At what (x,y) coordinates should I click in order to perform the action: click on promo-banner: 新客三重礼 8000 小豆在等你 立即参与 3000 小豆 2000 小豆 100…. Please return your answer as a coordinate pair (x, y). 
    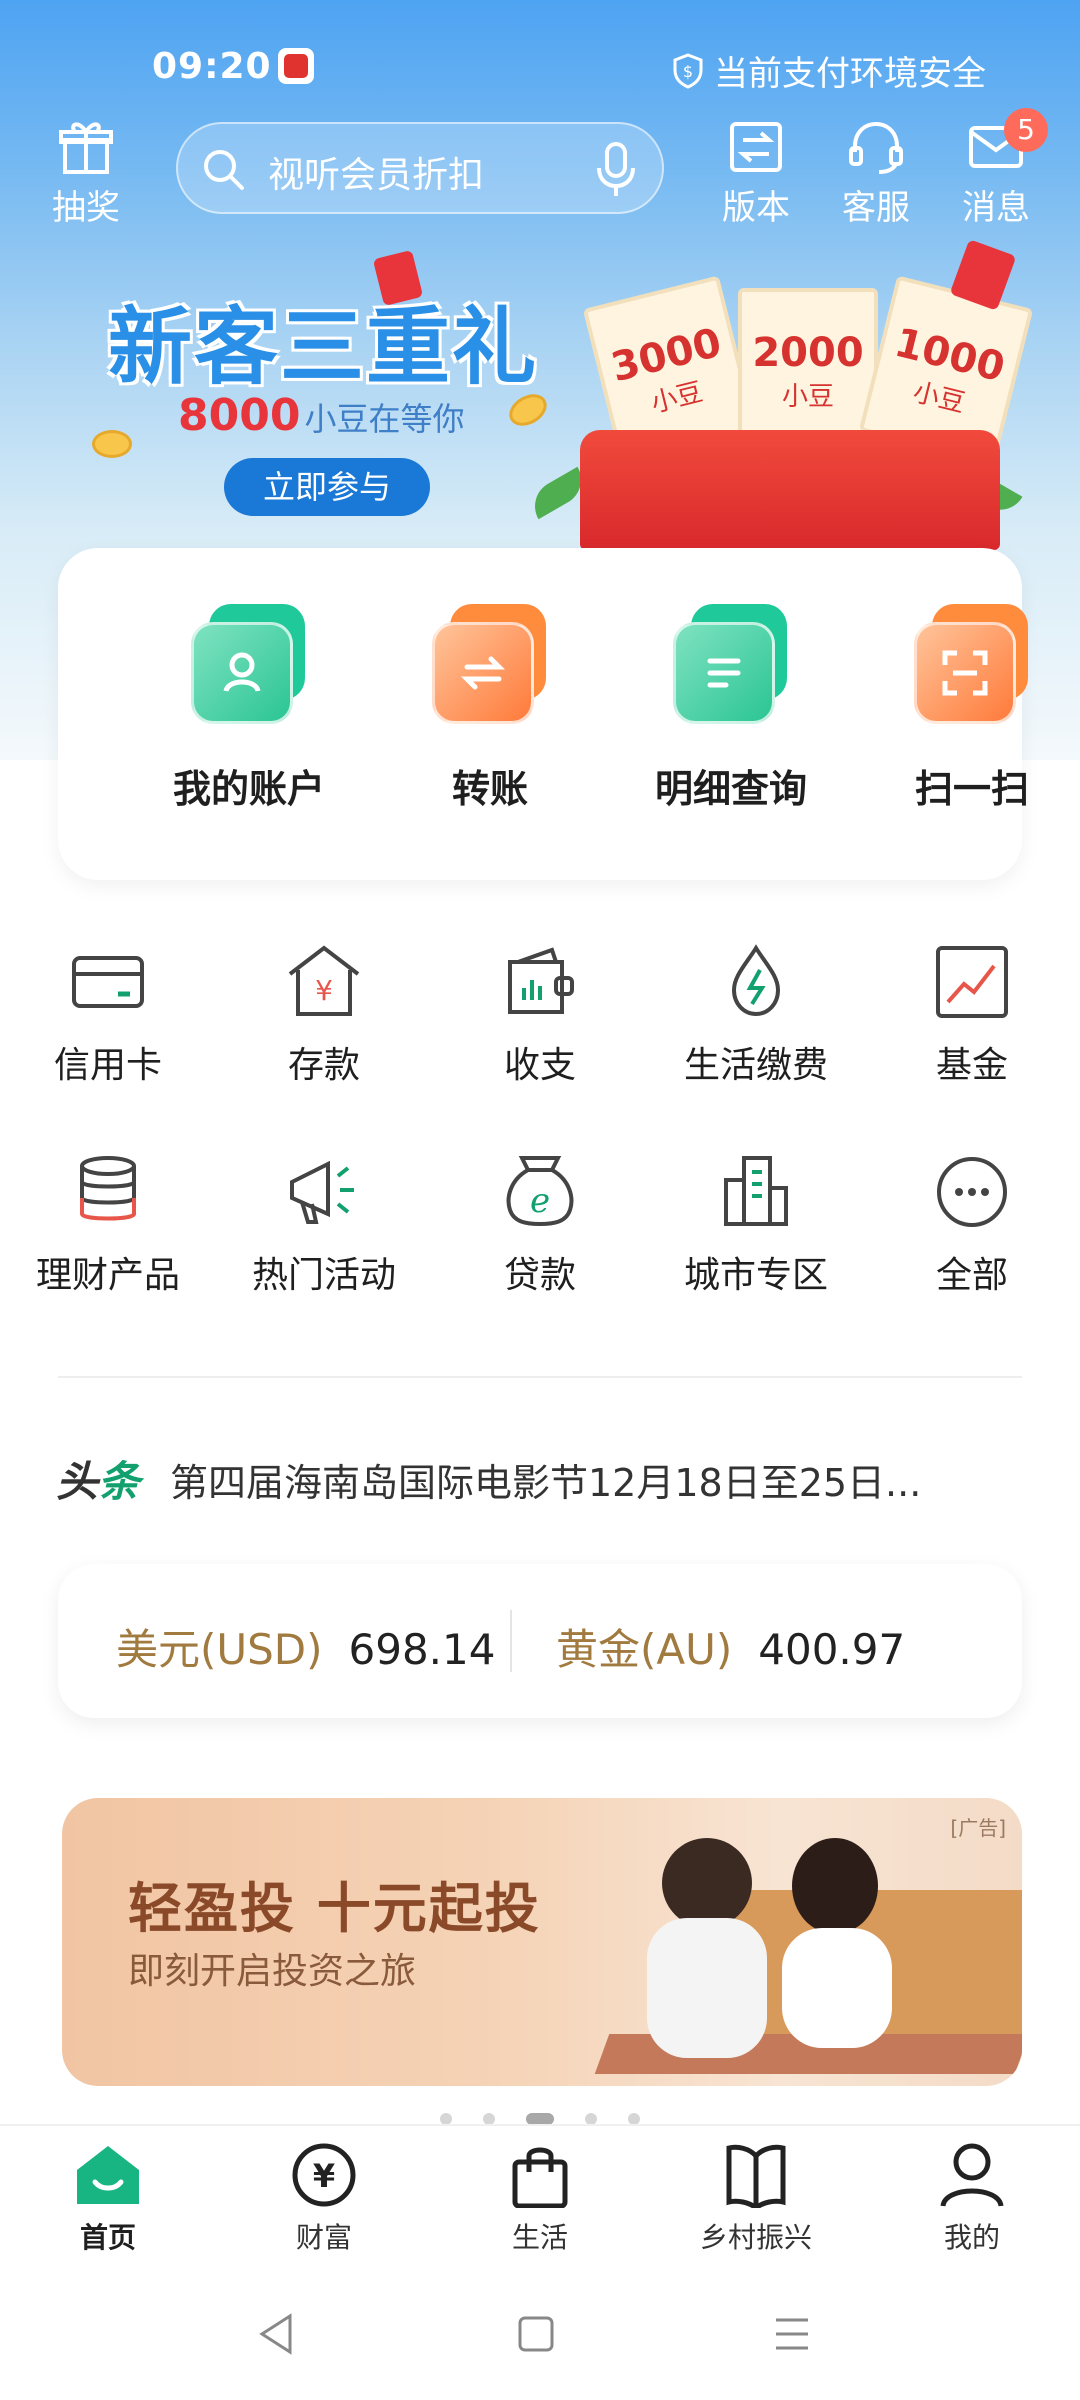
    Looking at the image, I should click on (540, 394).